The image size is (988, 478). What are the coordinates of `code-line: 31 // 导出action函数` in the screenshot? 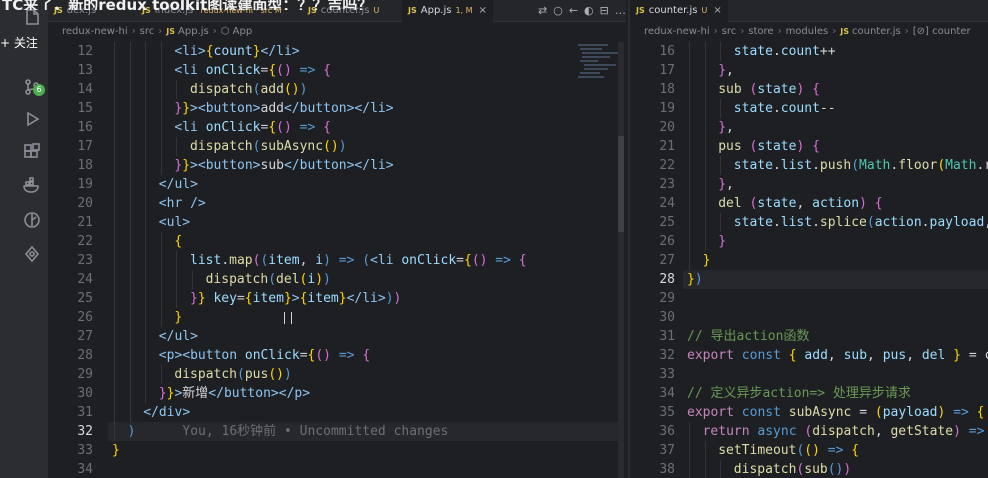 It's located at (809, 336).